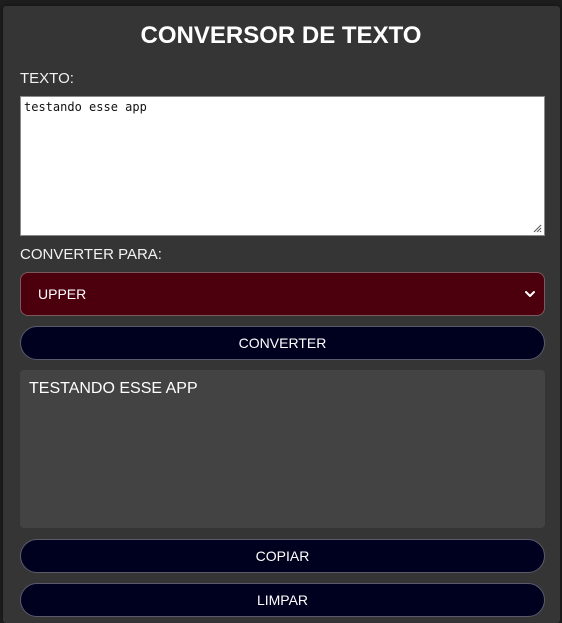 Image resolution: width=562 pixels, height=623 pixels. What do you see at coordinates (282, 343) in the screenshot?
I see `convert-button: CONVERTER` at bounding box center [282, 343].